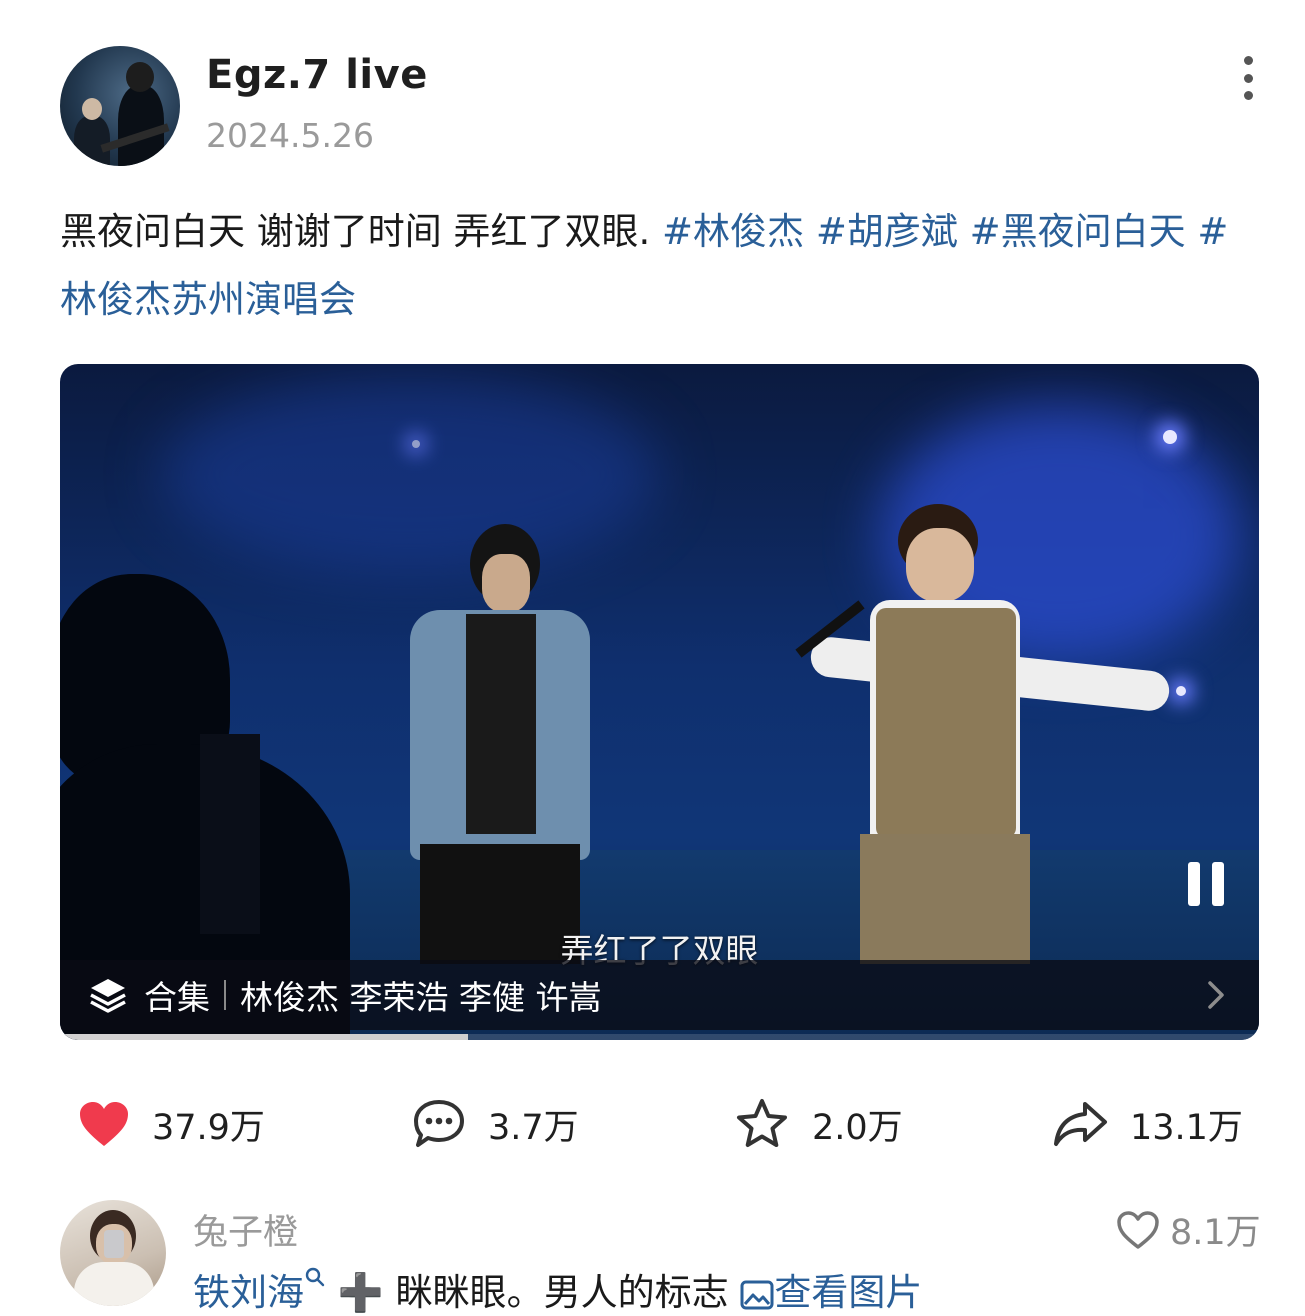 The width and height of the screenshot is (1305, 1316). I want to click on plus-emoji: ➕, so click(360, 1292).